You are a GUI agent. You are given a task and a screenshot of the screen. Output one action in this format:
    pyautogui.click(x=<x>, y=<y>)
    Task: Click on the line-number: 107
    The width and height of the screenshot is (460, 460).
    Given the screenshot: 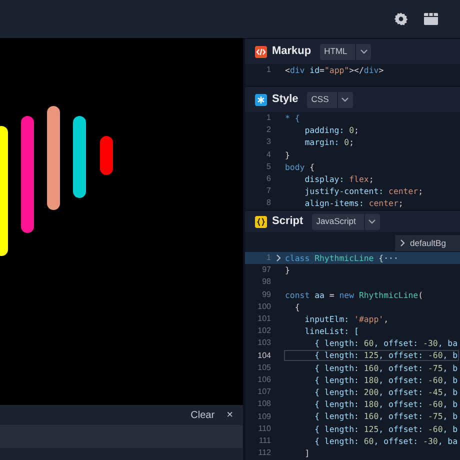 What is the action you would take?
    pyautogui.click(x=263, y=392)
    